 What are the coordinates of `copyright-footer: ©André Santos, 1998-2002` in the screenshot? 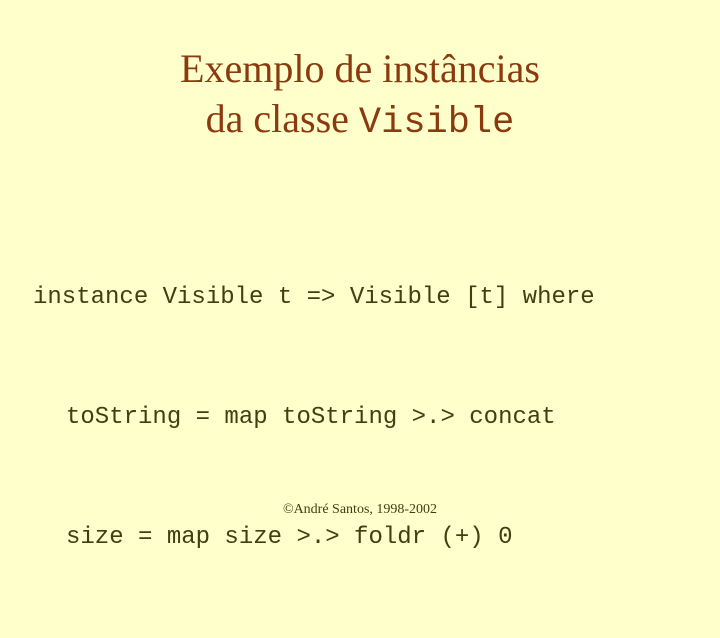 It's located at (360, 509).